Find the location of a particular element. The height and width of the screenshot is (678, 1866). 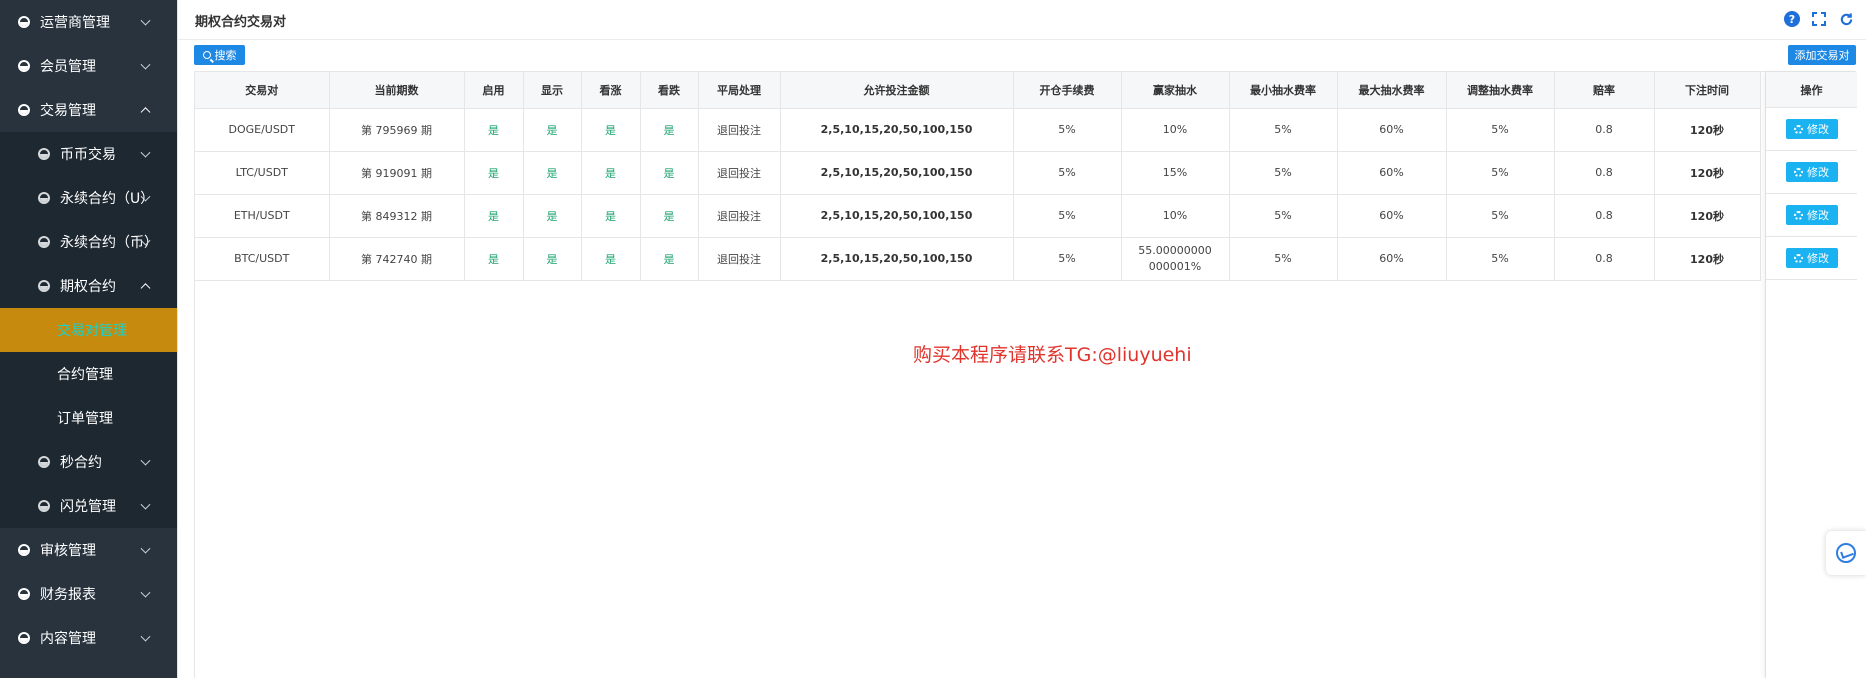

add-pair-button: 添加交易对 is located at coordinates (1822, 55).